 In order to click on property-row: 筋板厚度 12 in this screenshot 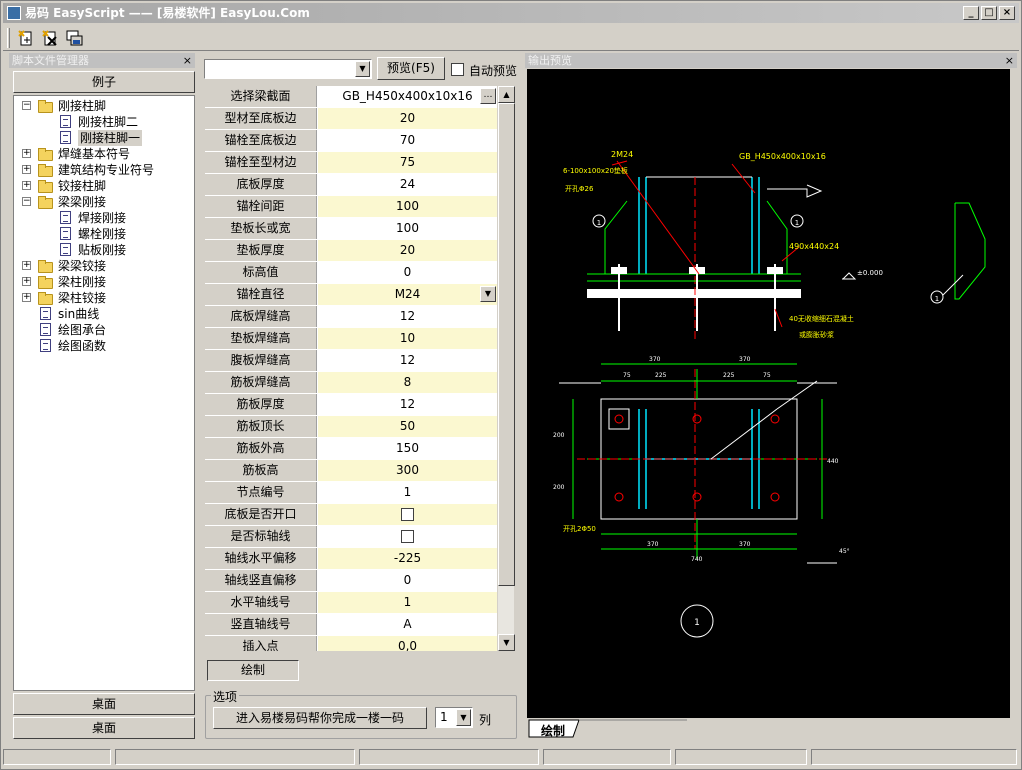, I will do `click(351, 405)`.